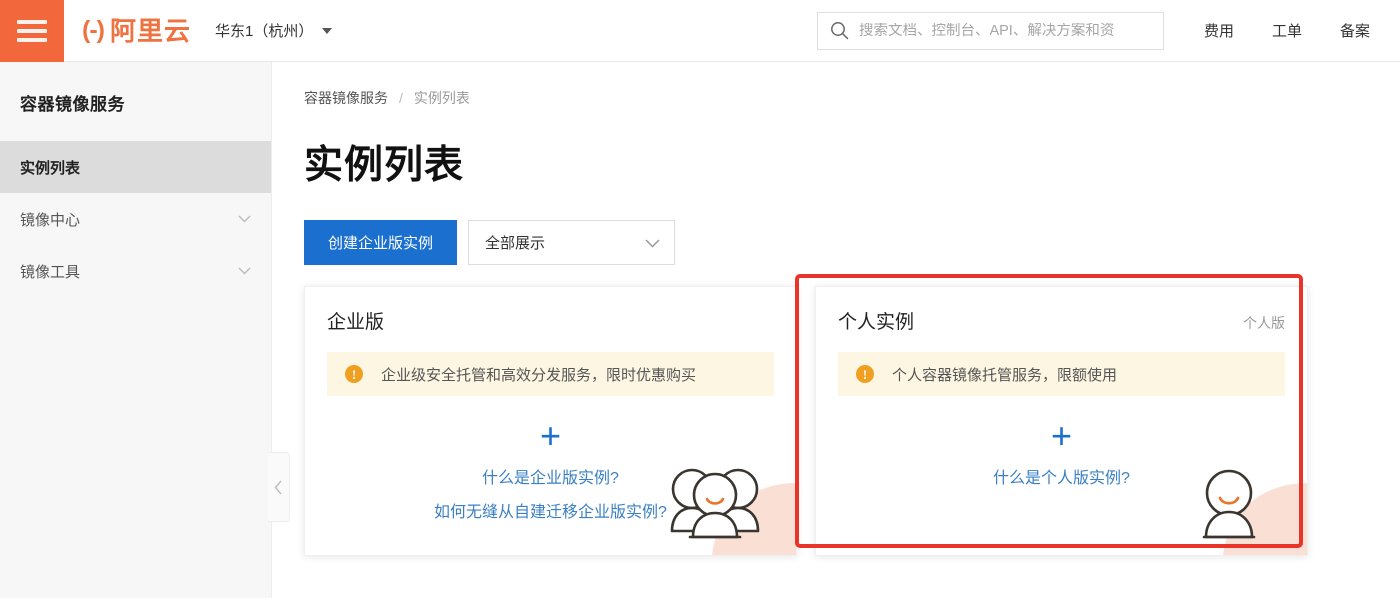  I want to click on aliyun-logo: (-) 阿里云, so click(136, 31).